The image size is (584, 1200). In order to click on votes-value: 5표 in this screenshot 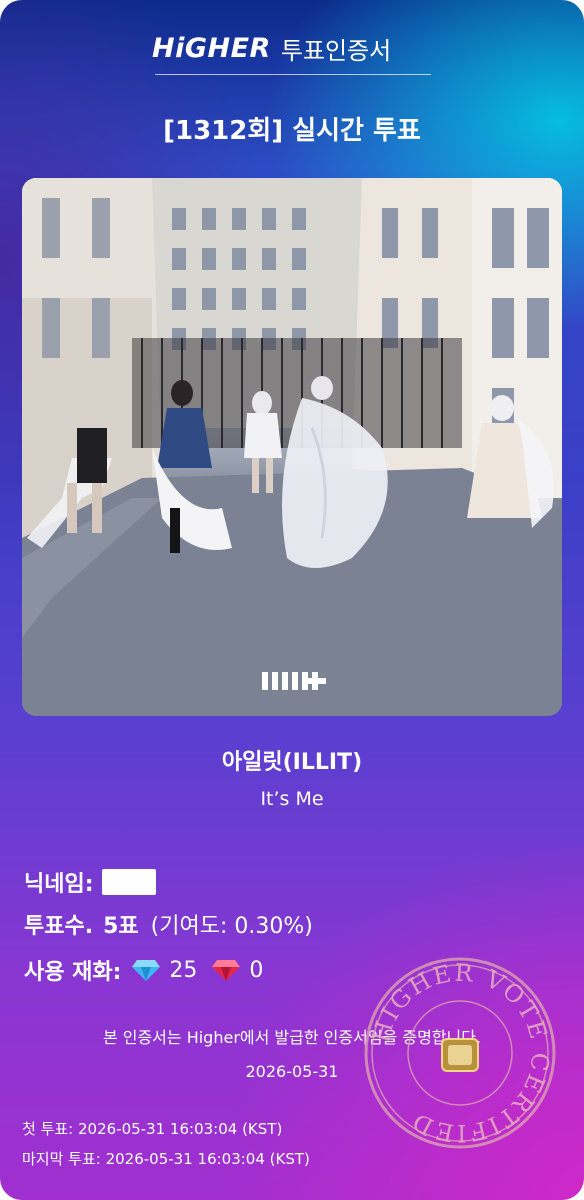, I will do `click(121, 926)`.